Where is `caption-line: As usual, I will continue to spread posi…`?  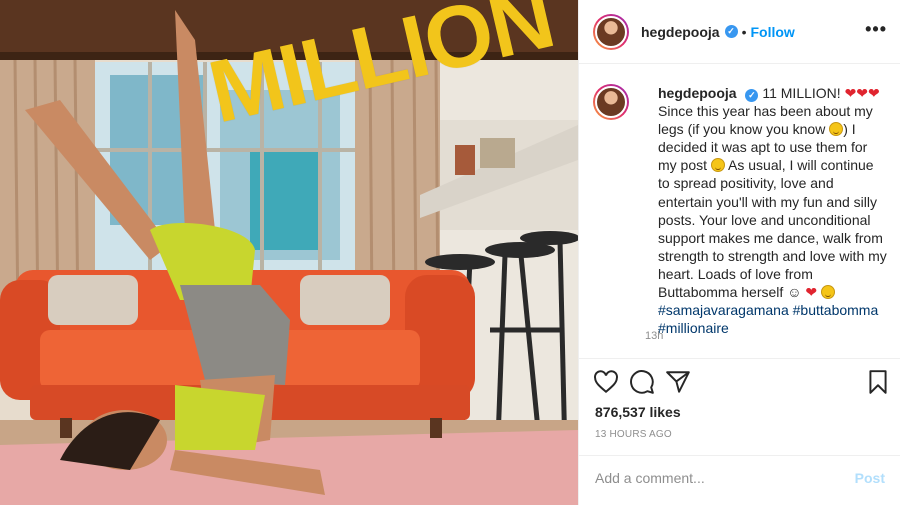
caption-line: As usual, I will continue to spread posi… is located at coordinates (772, 229).